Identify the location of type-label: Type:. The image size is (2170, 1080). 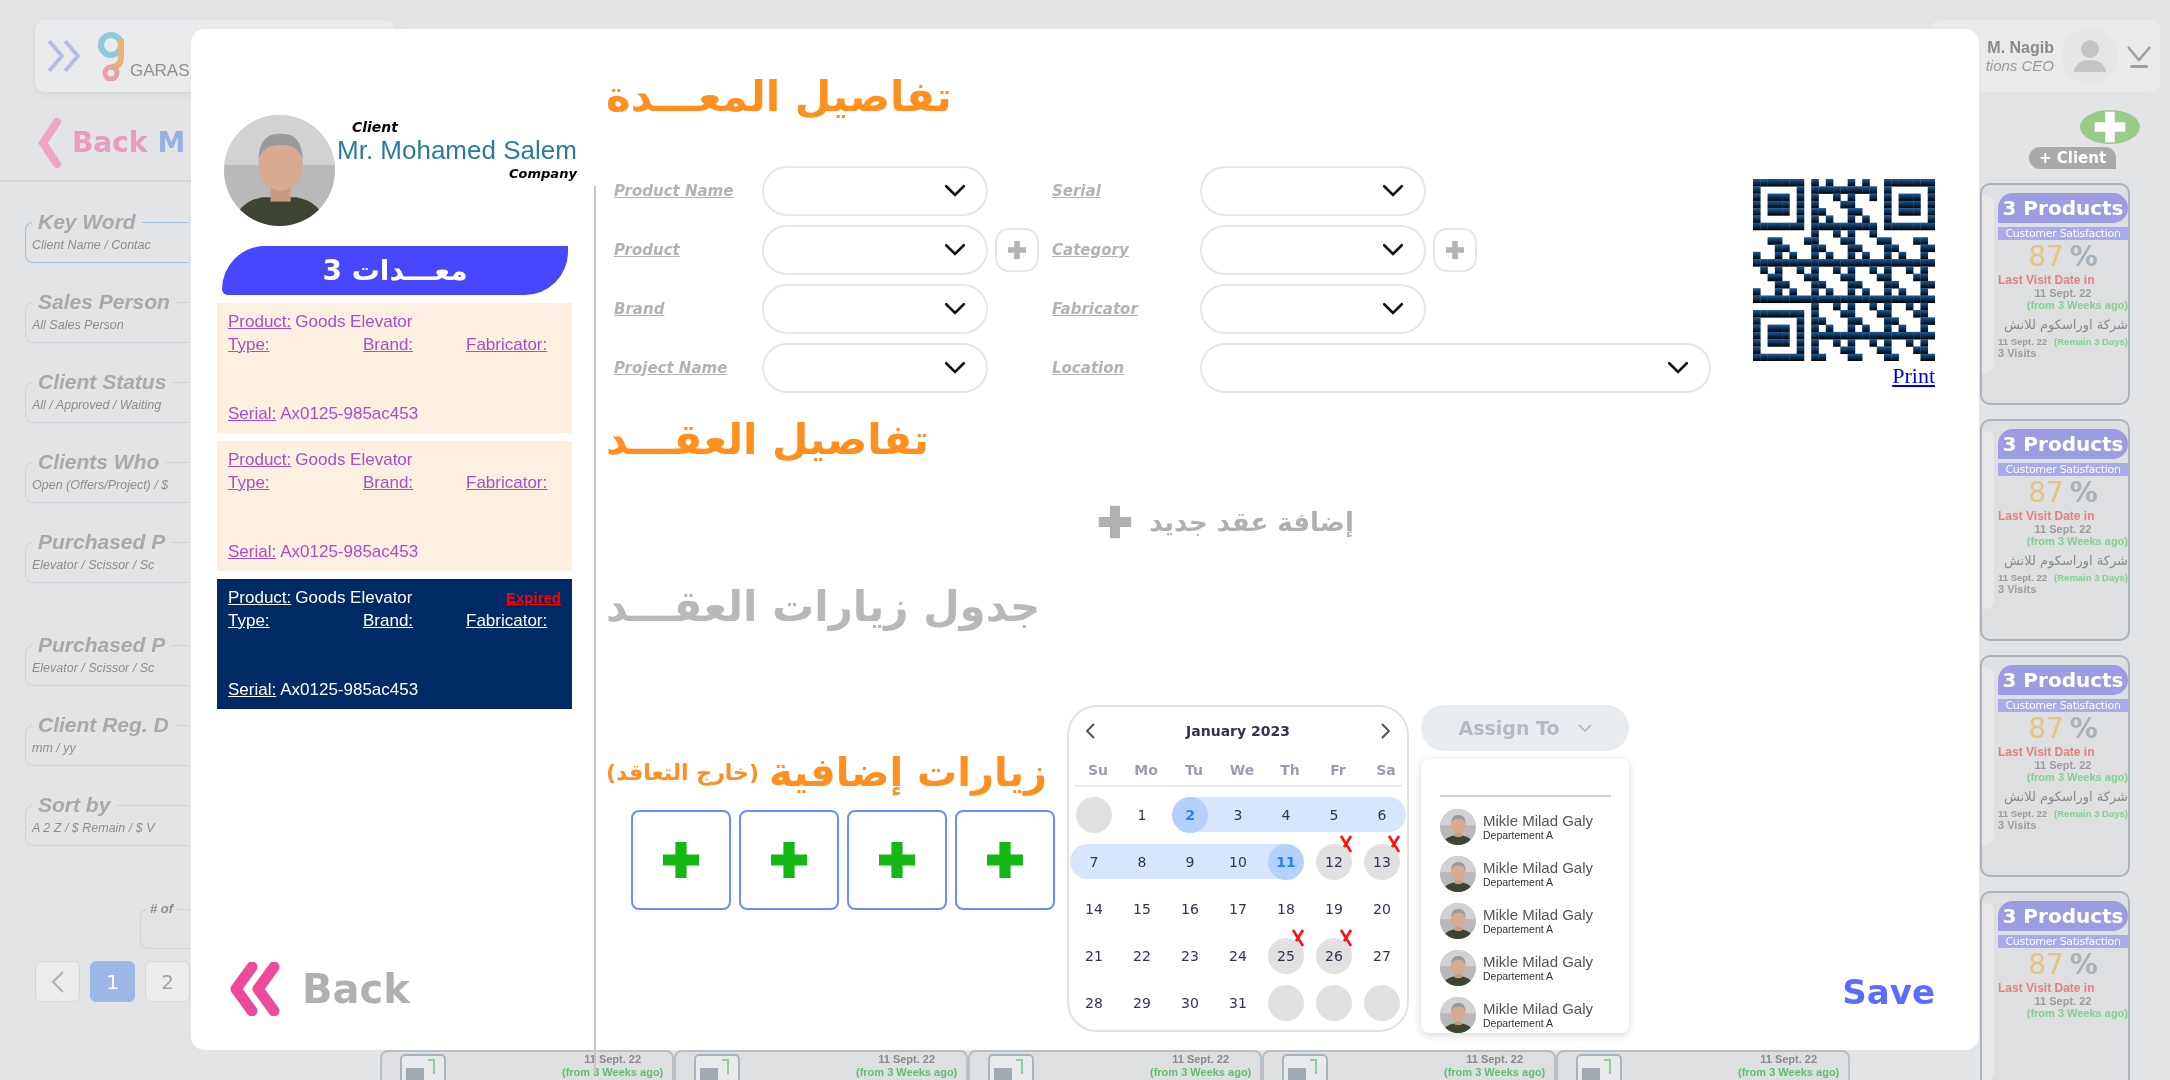
(249, 483).